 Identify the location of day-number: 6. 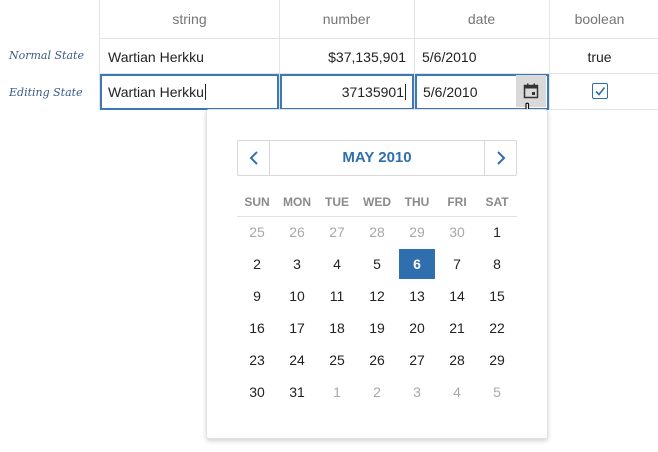
(417, 264).